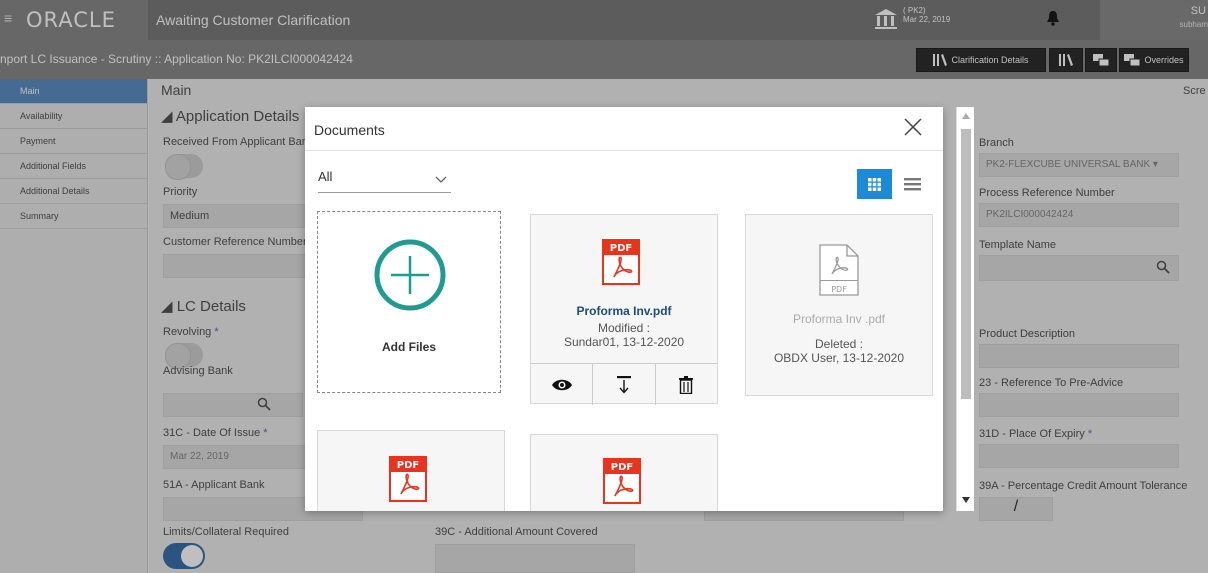  I want to click on download-icon, so click(623, 384).